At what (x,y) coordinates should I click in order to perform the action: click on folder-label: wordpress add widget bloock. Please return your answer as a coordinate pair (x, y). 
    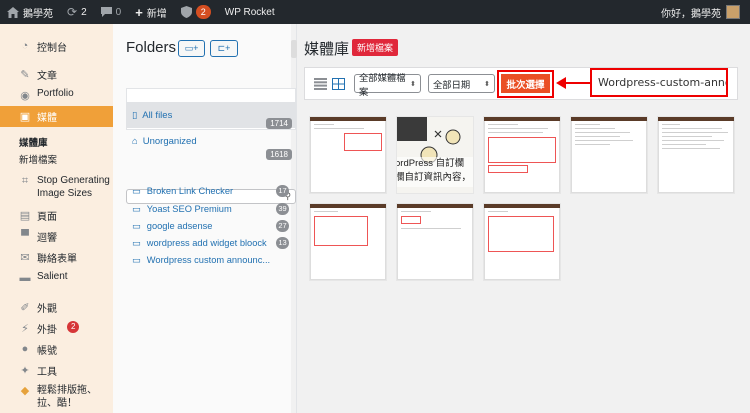
    Looking at the image, I should click on (206, 243).